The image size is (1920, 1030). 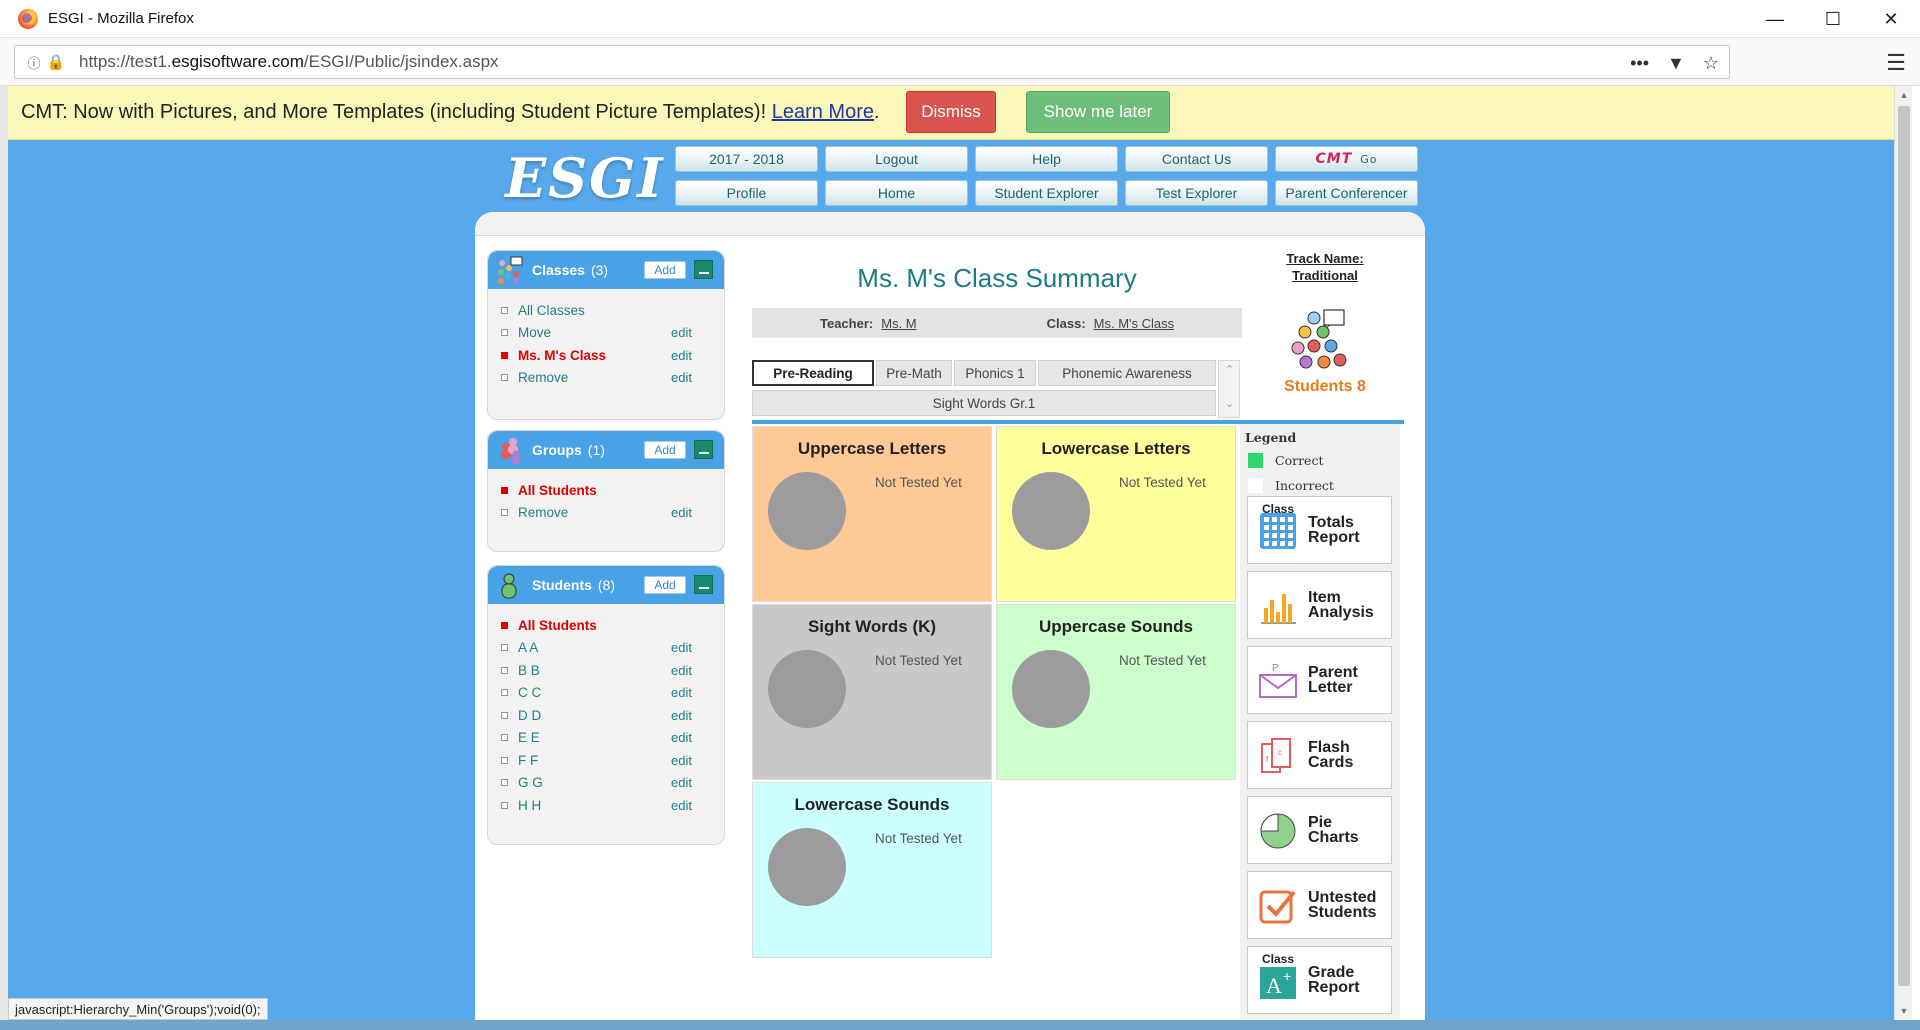 What do you see at coordinates (995, 373) in the screenshot?
I see `tab-phonics-1: Phonics 1` at bounding box center [995, 373].